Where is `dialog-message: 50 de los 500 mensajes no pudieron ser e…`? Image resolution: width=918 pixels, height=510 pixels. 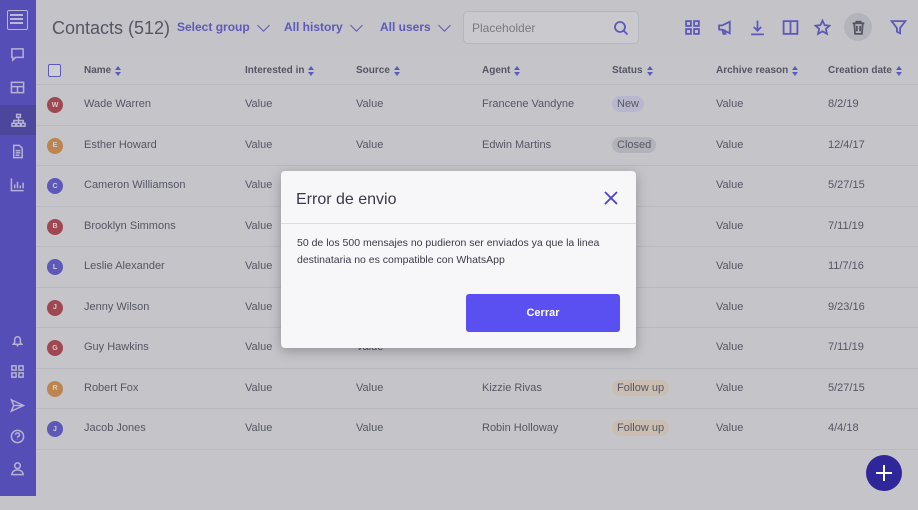
dialog-message: 50 de los 500 mensajes no pudieron ser e… is located at coordinates (448, 251).